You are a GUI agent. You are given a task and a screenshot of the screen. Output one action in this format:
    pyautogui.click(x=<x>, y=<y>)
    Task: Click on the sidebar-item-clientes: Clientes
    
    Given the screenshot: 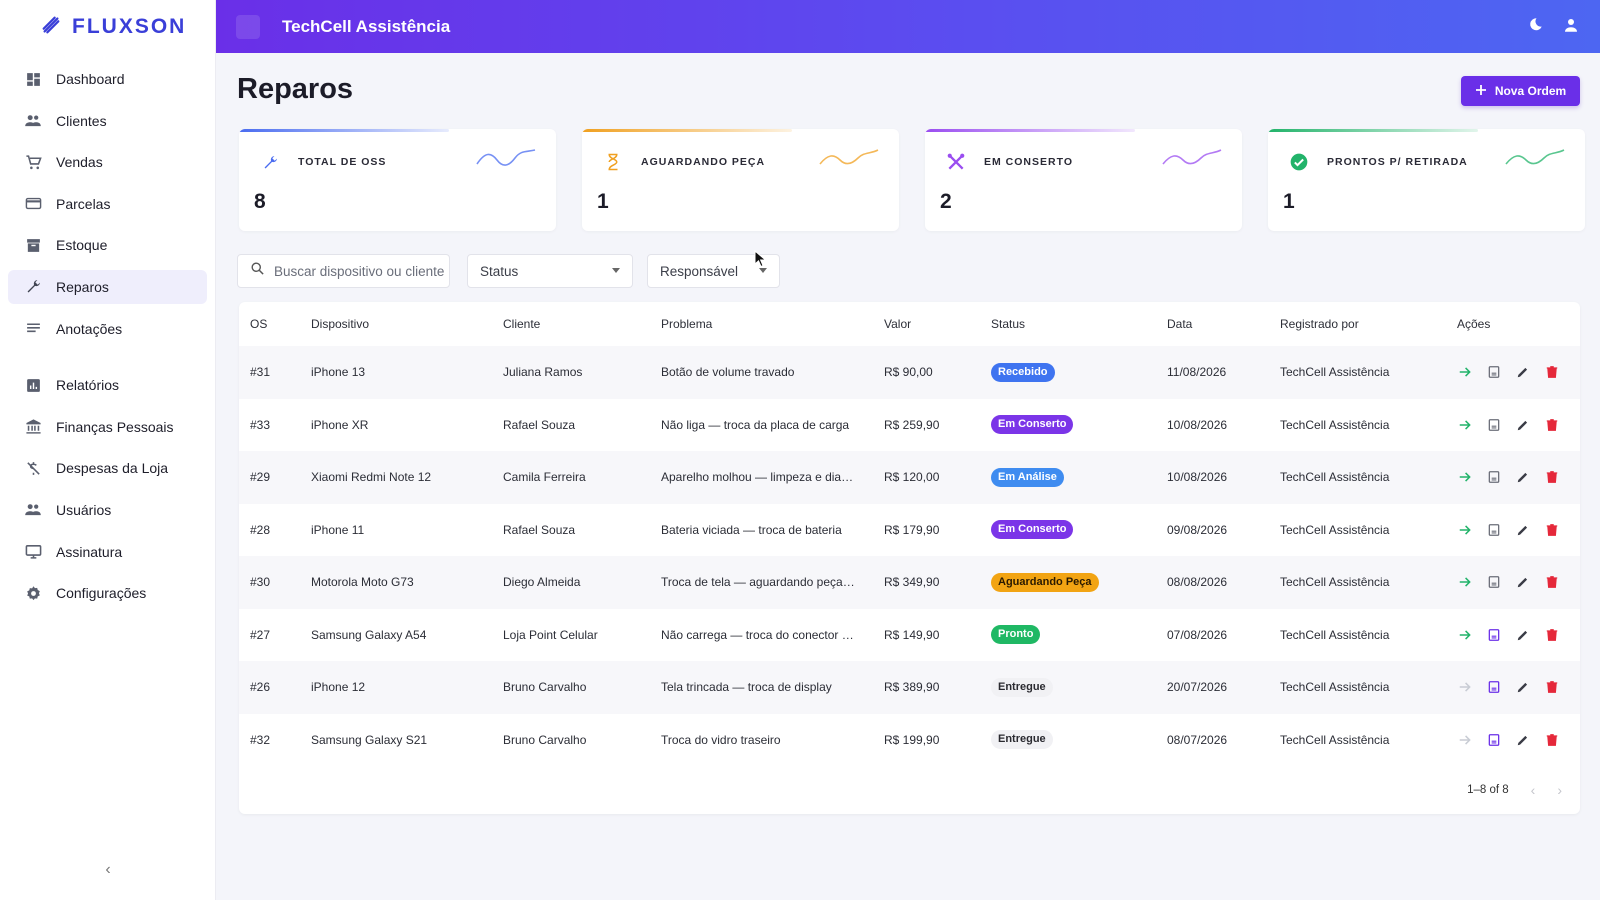 What is the action you would take?
    pyautogui.click(x=107, y=121)
    